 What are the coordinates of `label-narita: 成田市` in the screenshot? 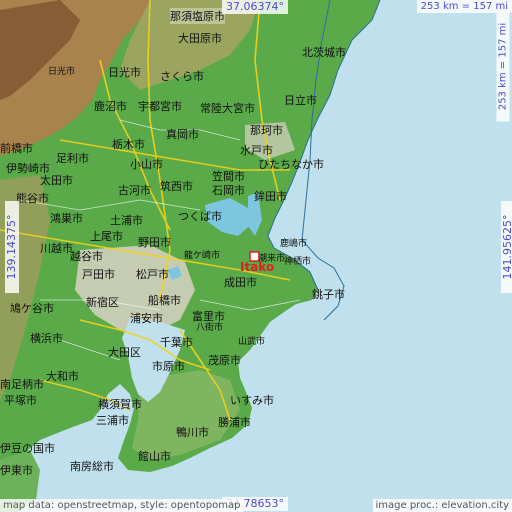 It's located at (240, 282).